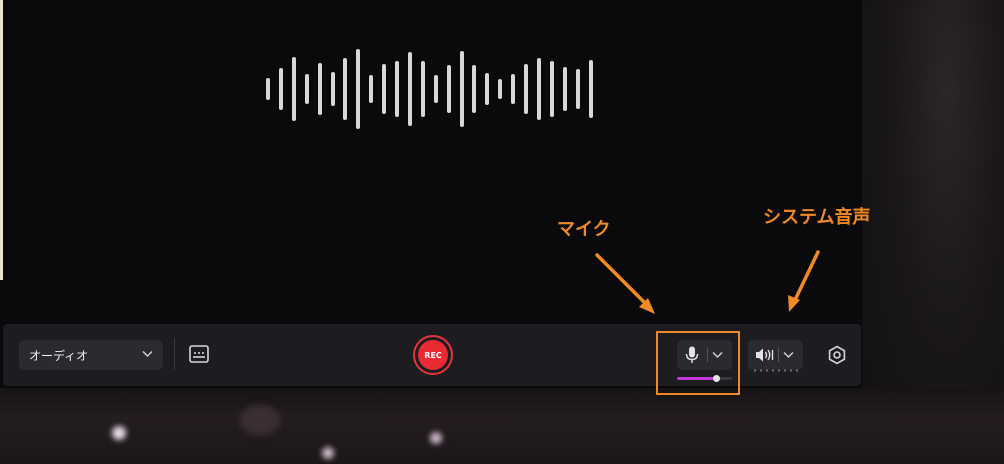  I want to click on recording-mode-select: オーディオ, so click(91, 355).